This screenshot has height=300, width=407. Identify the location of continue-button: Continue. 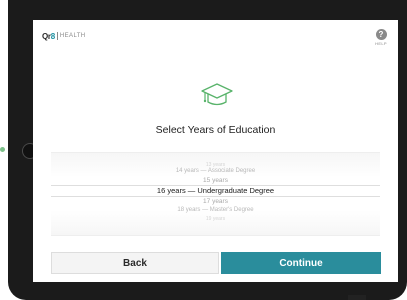
(301, 263).